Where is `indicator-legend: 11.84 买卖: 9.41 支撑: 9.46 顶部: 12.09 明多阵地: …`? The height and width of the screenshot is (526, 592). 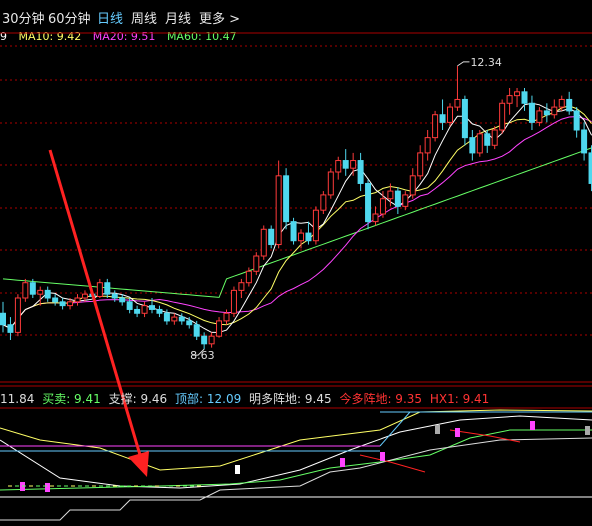
indicator-legend: 11.84 买卖: 9.41 支撑: 9.46 顶部: 12.09 明多阵地: … is located at coordinates (246, 398).